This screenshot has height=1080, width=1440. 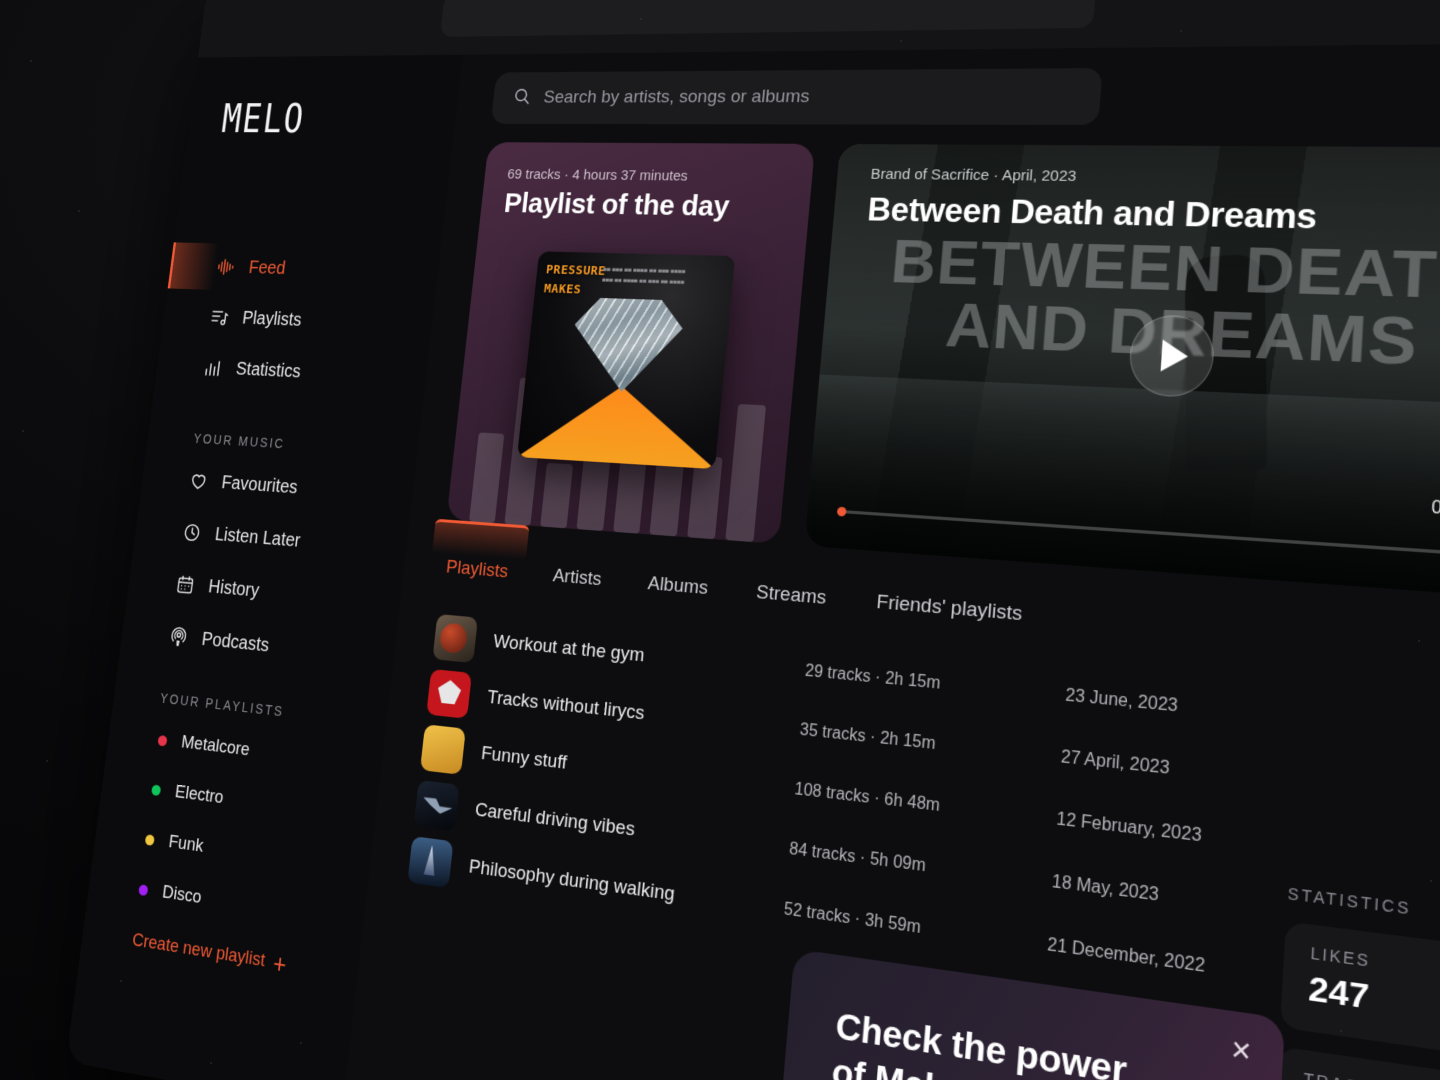 I want to click on bar-chart-icon, so click(x=213, y=368).